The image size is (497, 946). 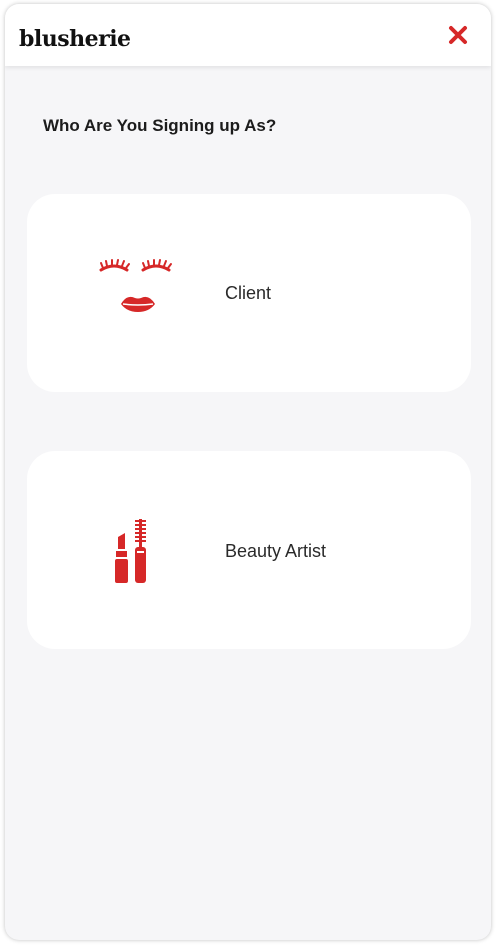 I want to click on beauty-artist-label: Beauty Artist, so click(x=276, y=551).